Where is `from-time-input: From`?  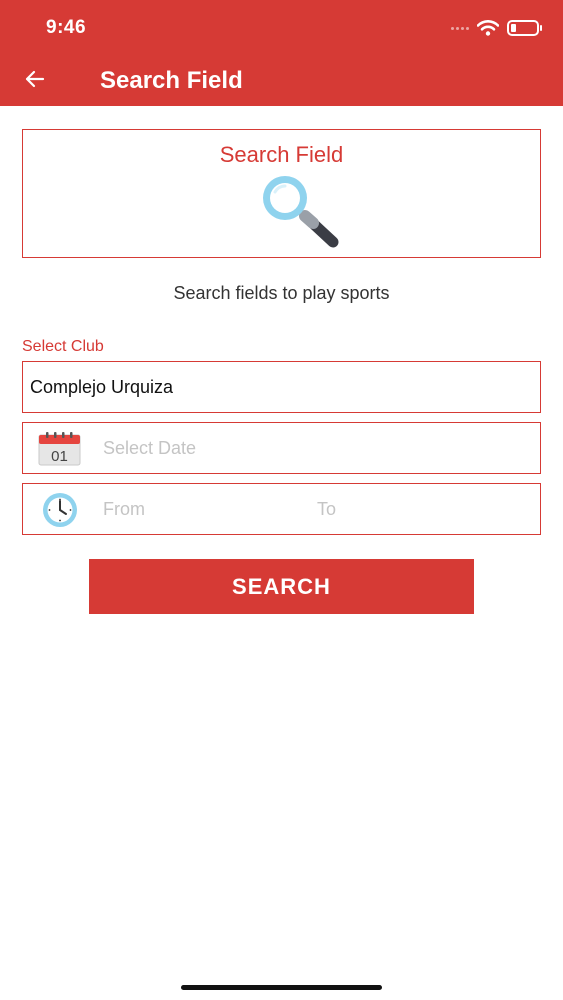
from-time-input: From is located at coordinates (124, 509).